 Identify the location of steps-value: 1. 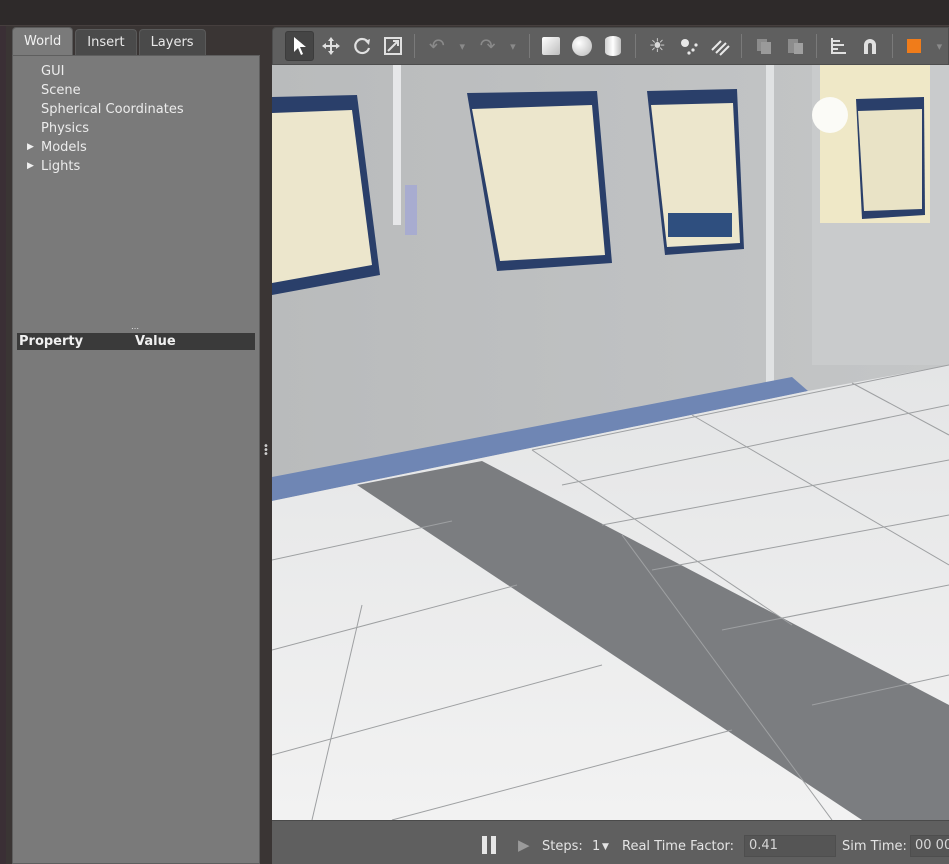
(596, 846).